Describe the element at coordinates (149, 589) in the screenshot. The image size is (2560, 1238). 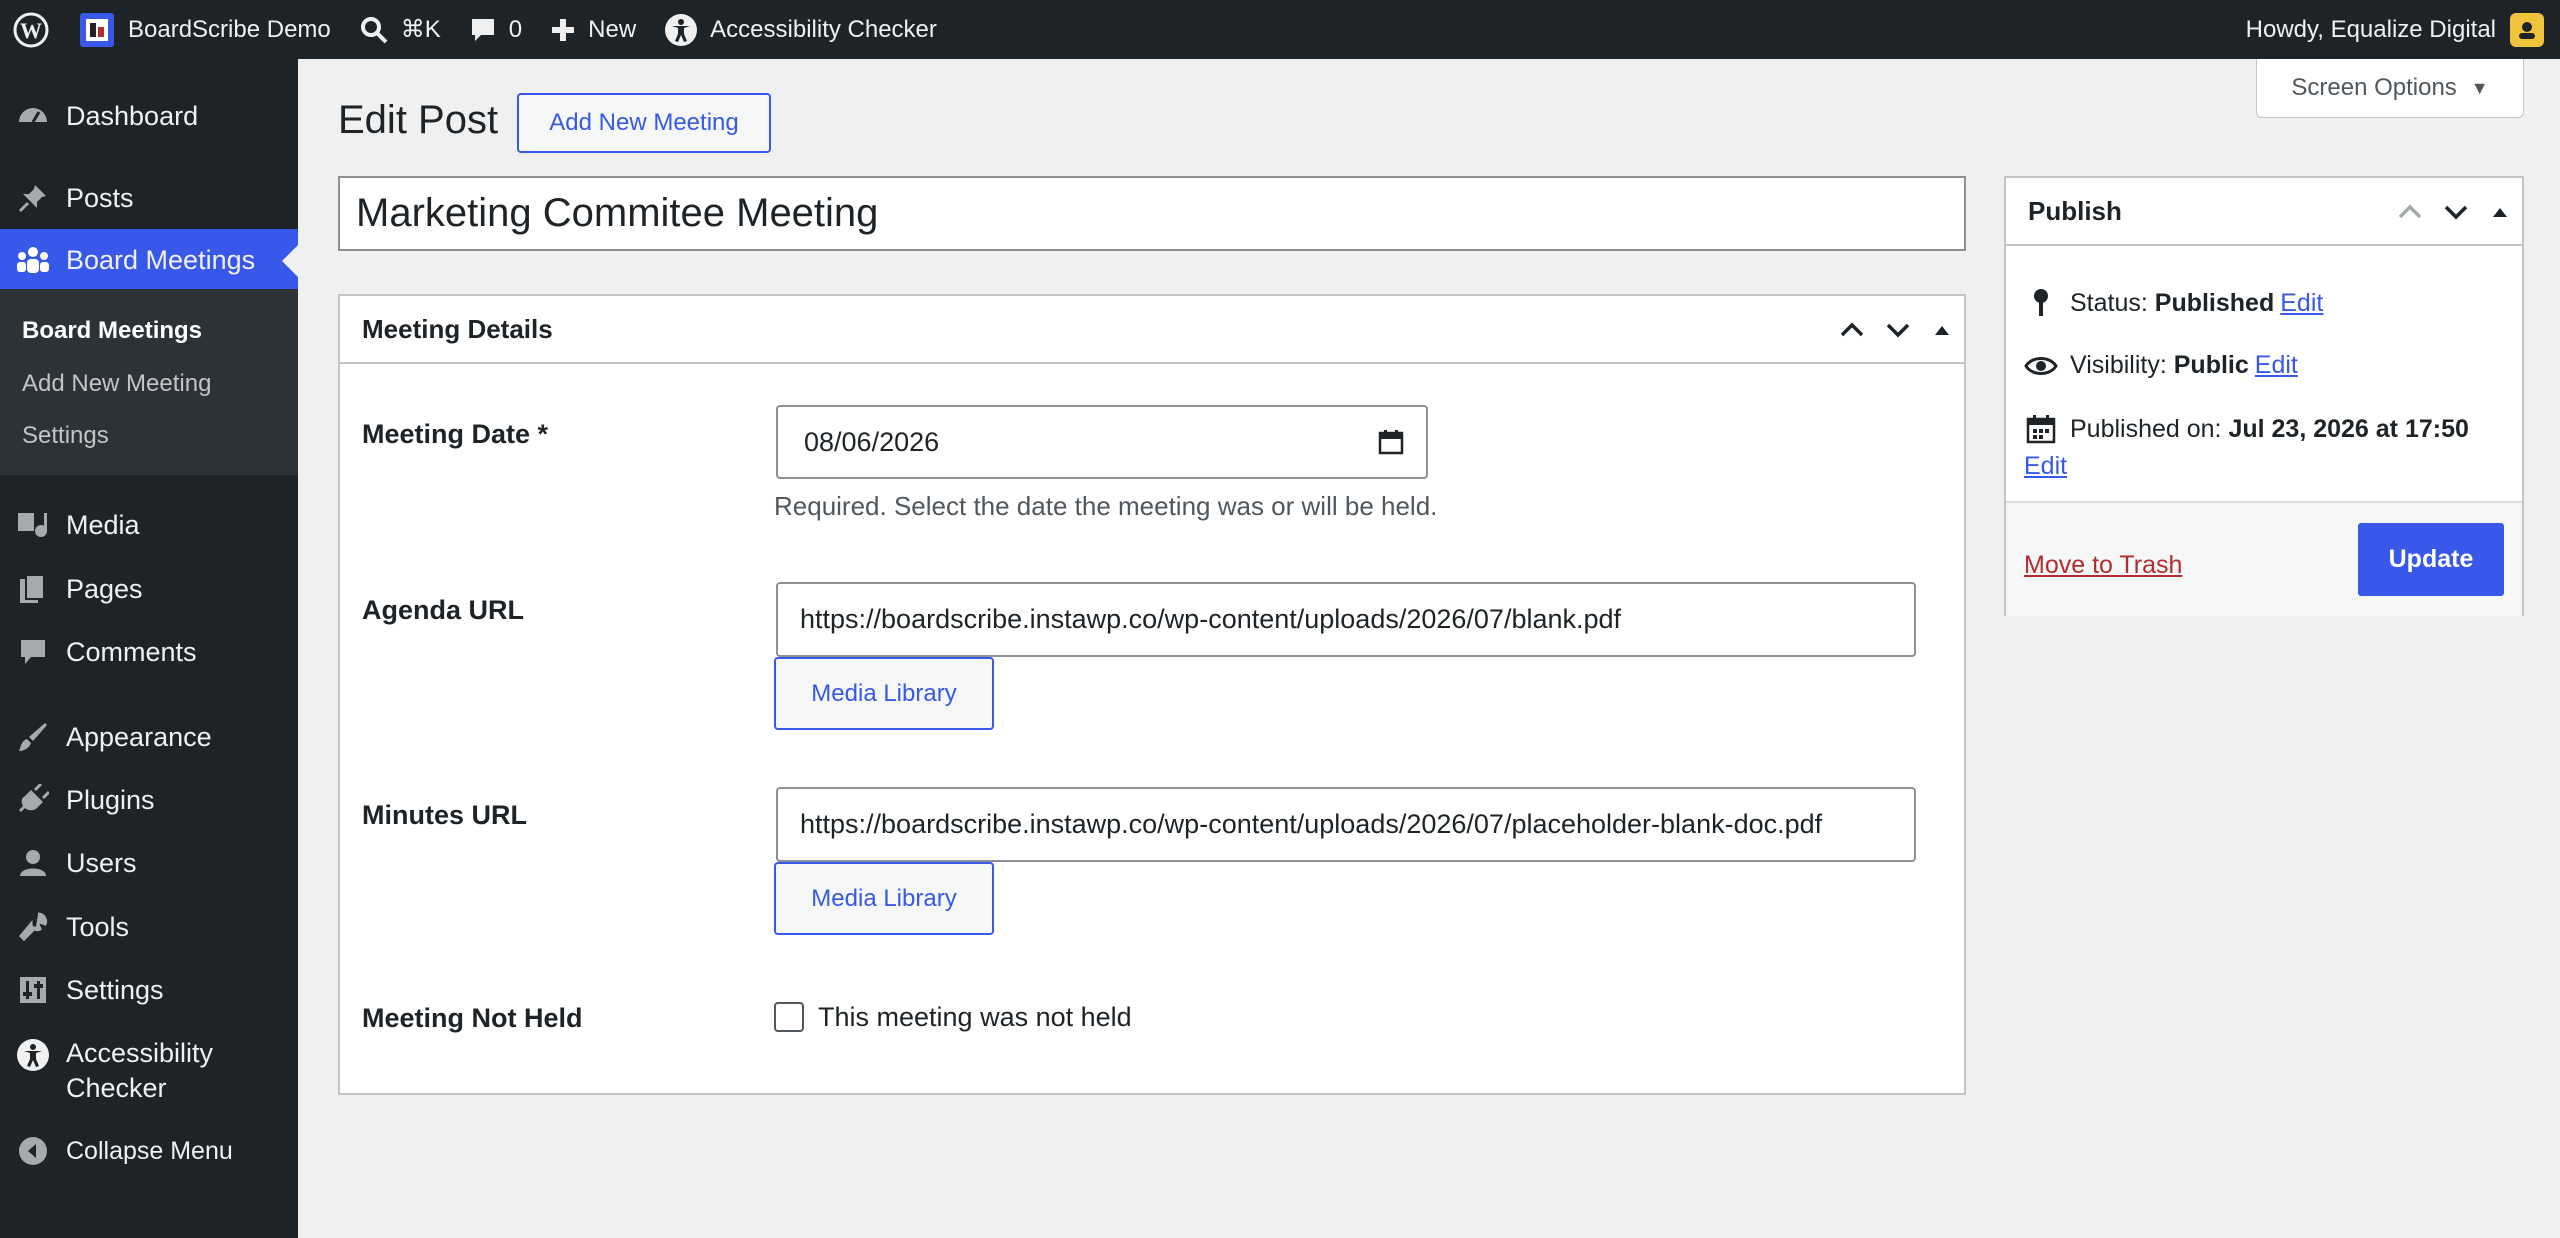
I see `menu-item-pages: Pages` at that location.